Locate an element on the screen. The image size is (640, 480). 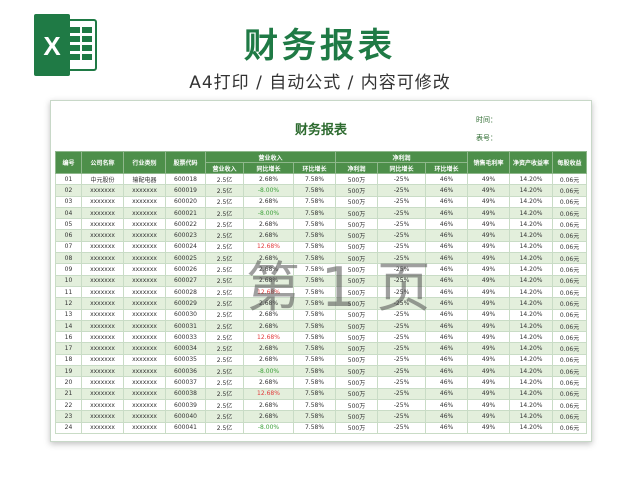
cell-id: 22 is located at coordinates (68, 405).